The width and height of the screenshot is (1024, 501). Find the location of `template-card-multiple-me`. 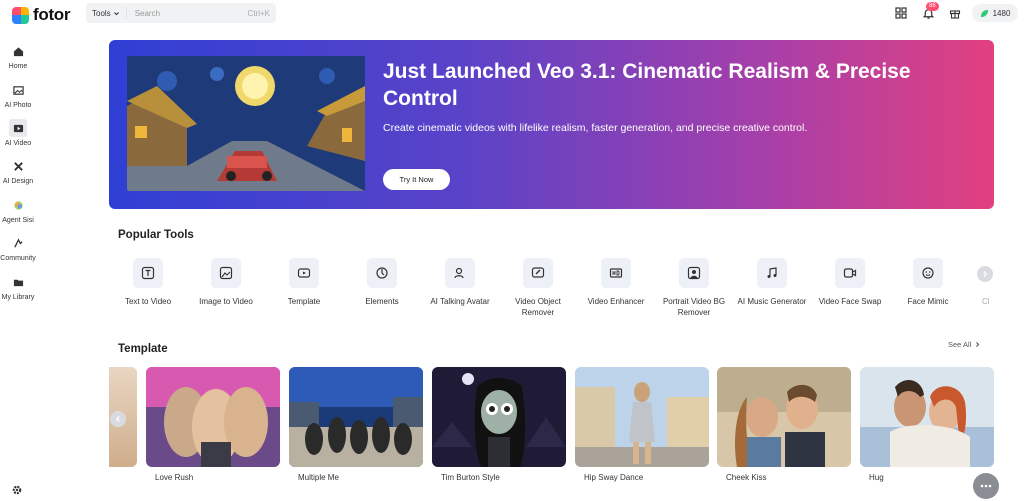

template-card-multiple-me is located at coordinates (356, 417).